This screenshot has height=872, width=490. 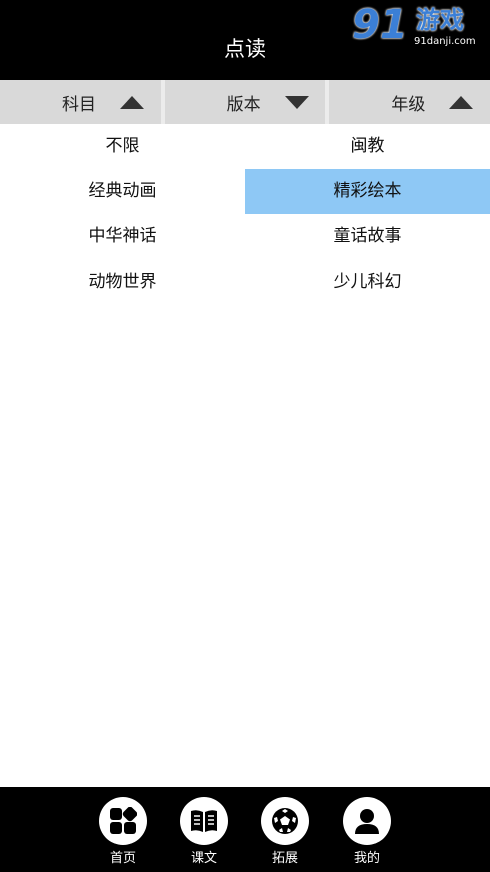 I want to click on tab-home: 首页, so click(x=123, y=832).